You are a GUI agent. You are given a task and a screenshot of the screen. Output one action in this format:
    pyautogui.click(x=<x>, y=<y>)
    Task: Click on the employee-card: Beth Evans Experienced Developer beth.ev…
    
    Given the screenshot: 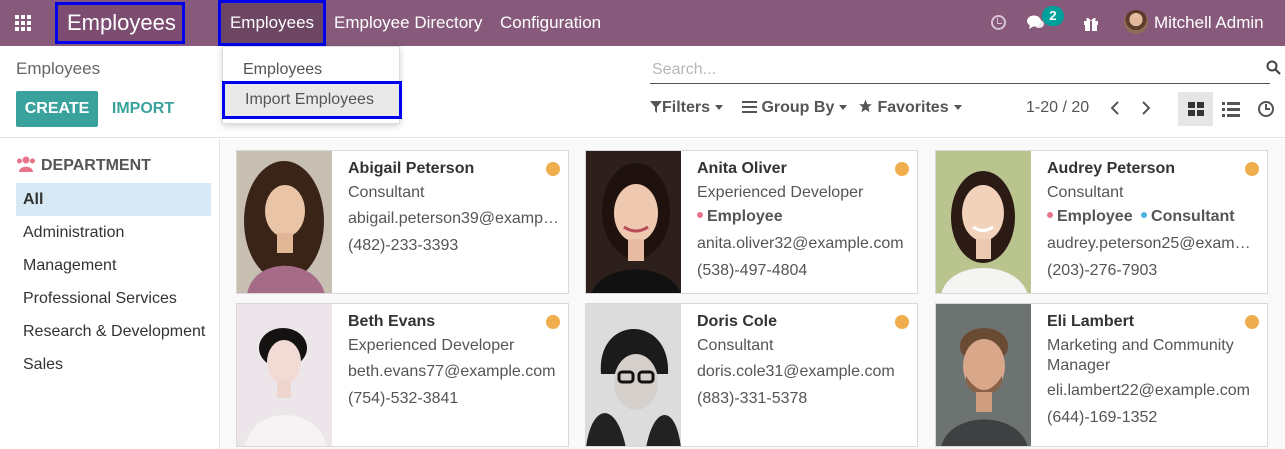 What is the action you would take?
    pyautogui.click(x=402, y=375)
    